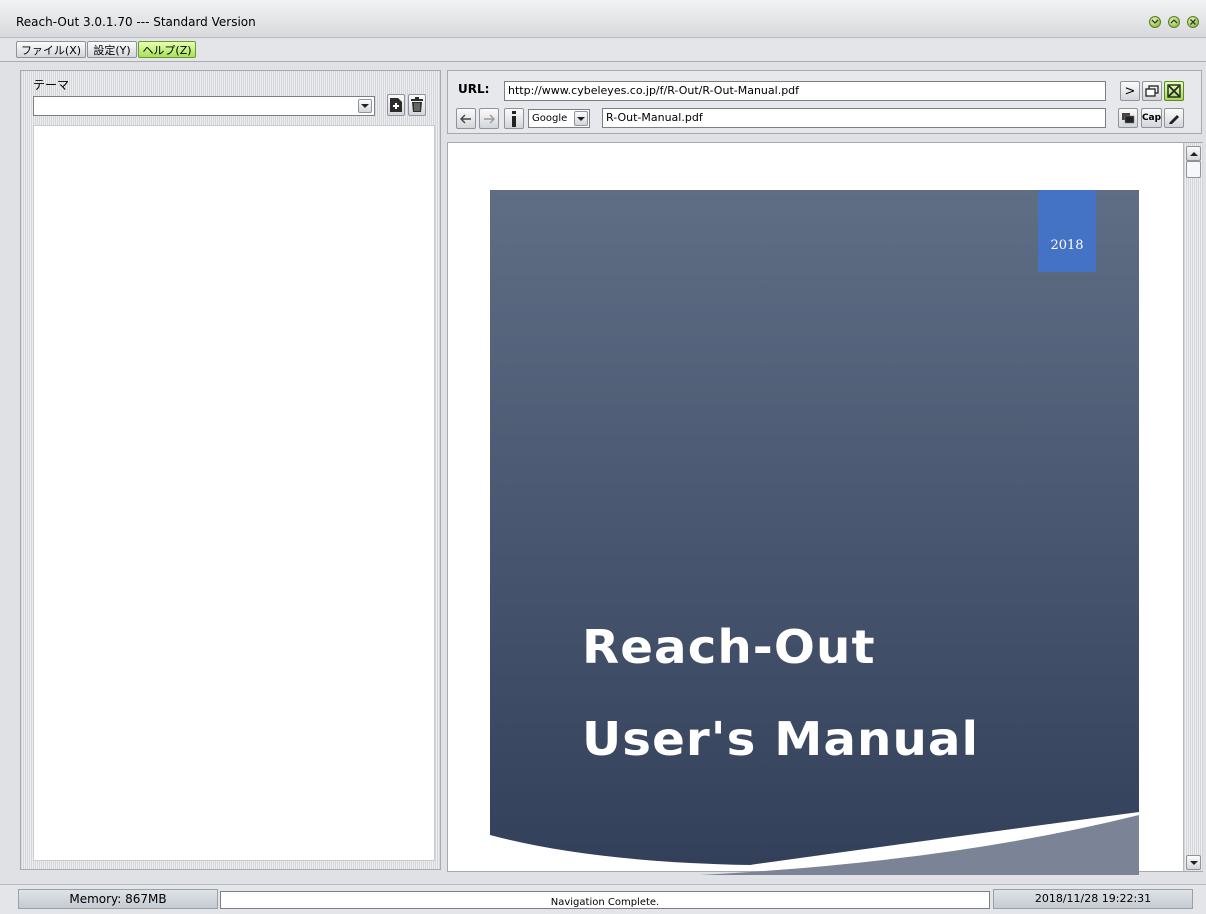  I want to click on minimize-icon, so click(1155, 21).